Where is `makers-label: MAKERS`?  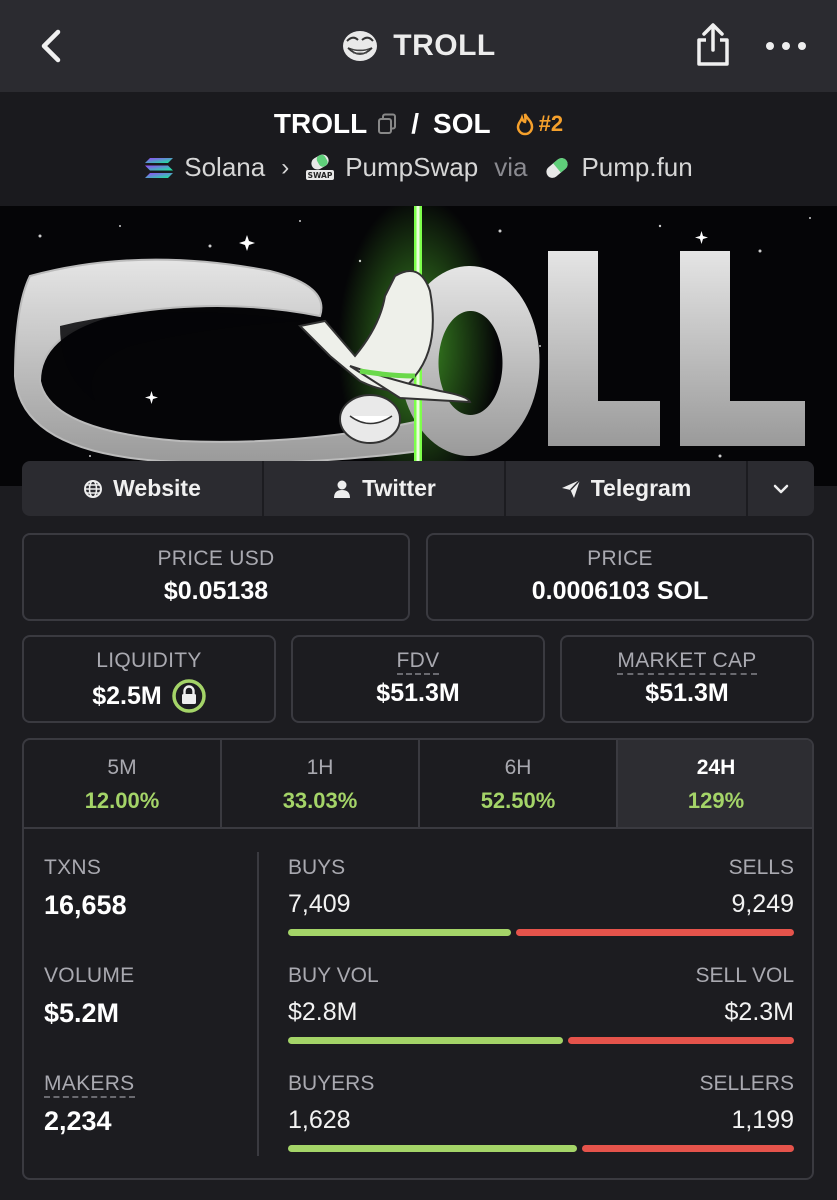 makers-label: MAKERS is located at coordinates (89, 1085).